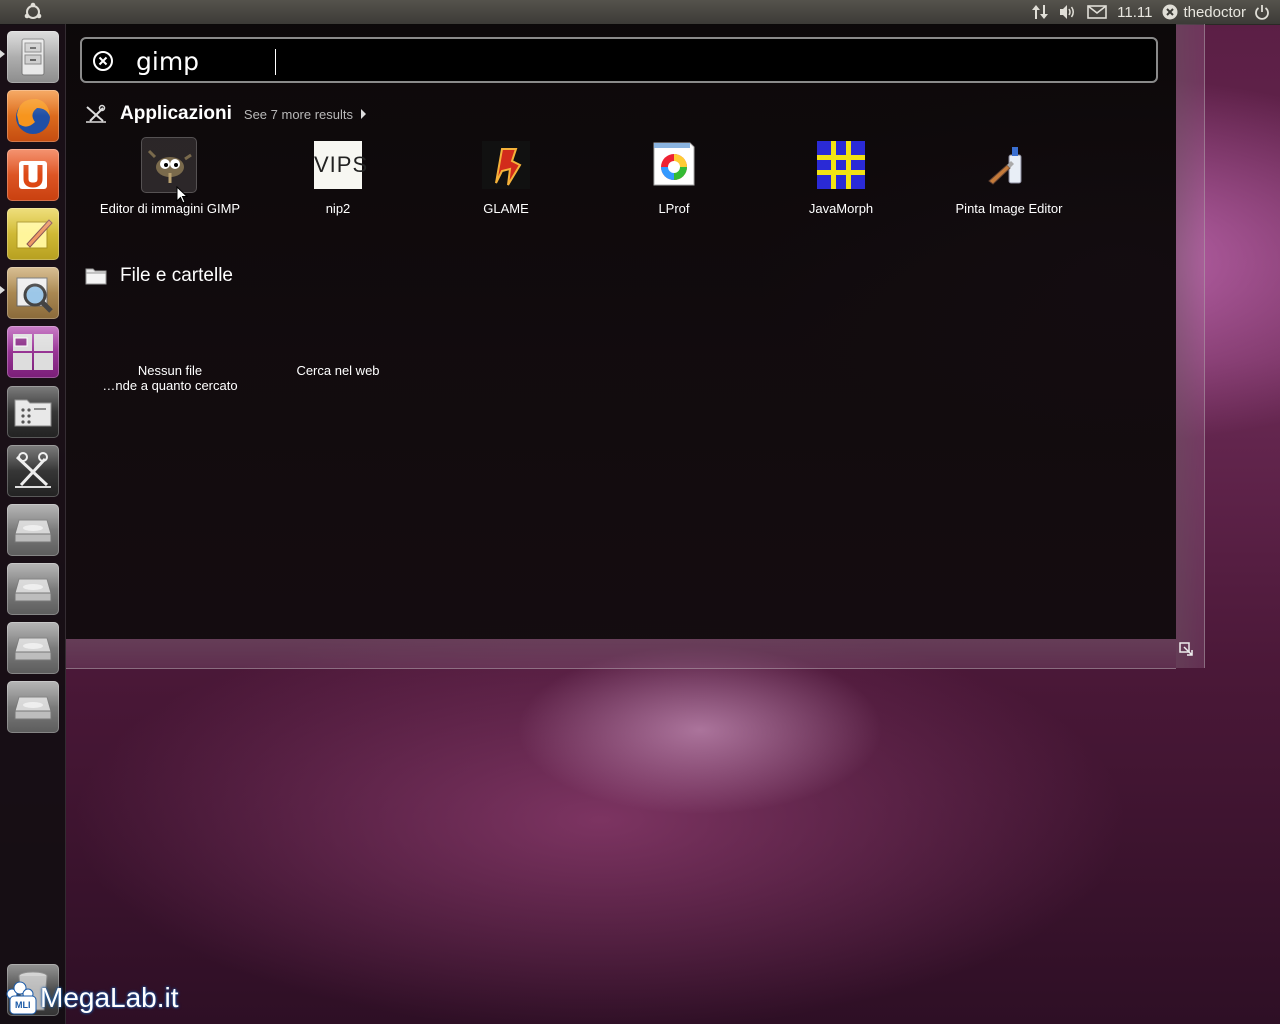 Image resolution: width=1280 pixels, height=1024 pixels. I want to click on folder-icon, so click(96, 276).